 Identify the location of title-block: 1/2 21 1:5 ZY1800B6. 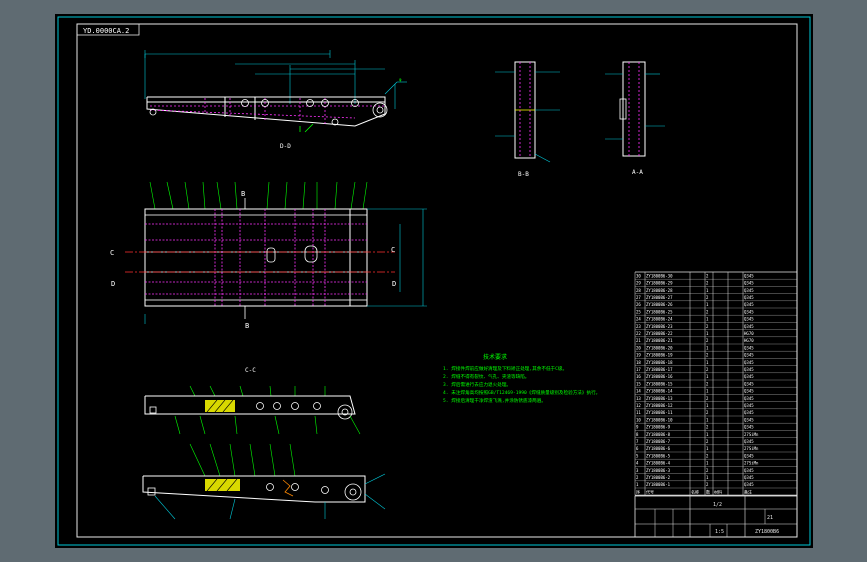
(716, 516).